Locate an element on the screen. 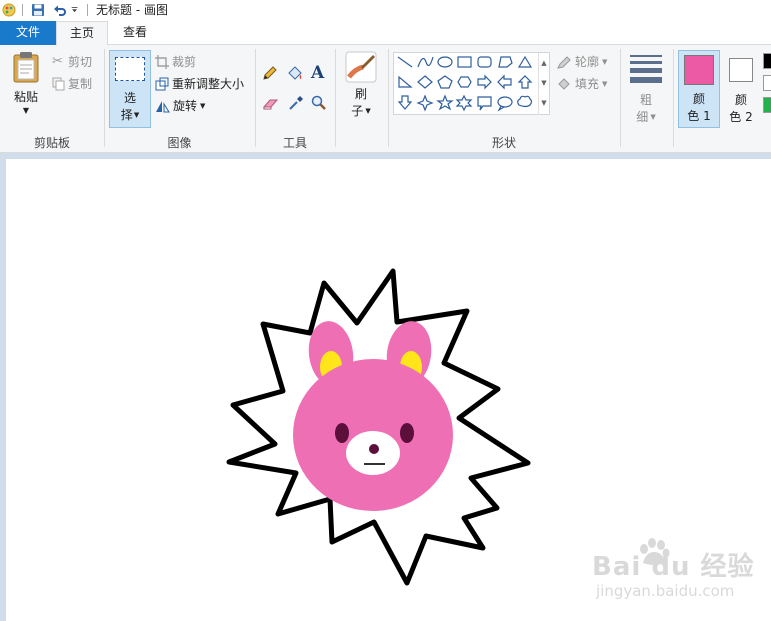 This screenshot has width=771, height=621. right-arrow-shape-icon is located at coordinates (484, 82).